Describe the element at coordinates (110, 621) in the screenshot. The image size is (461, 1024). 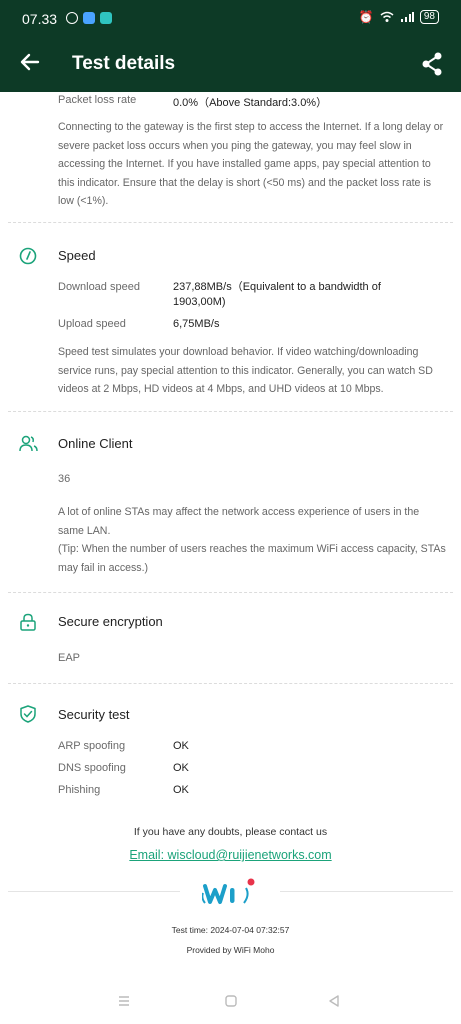
I see `encryption-section-title: Secure encryption` at that location.